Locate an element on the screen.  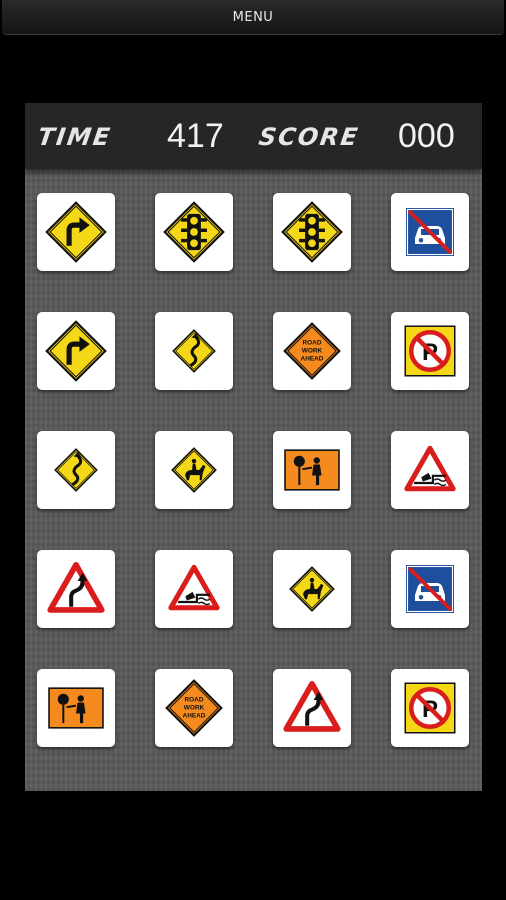
menu-bar: MENU is located at coordinates (253, 17).